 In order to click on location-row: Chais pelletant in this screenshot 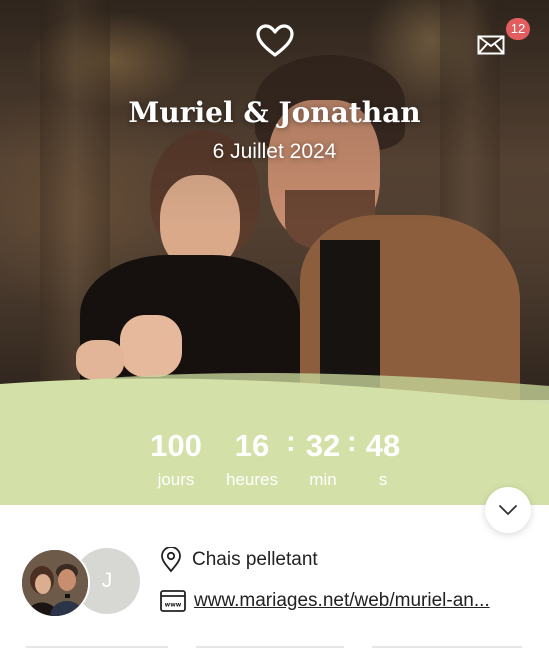, I will do `click(239, 560)`.